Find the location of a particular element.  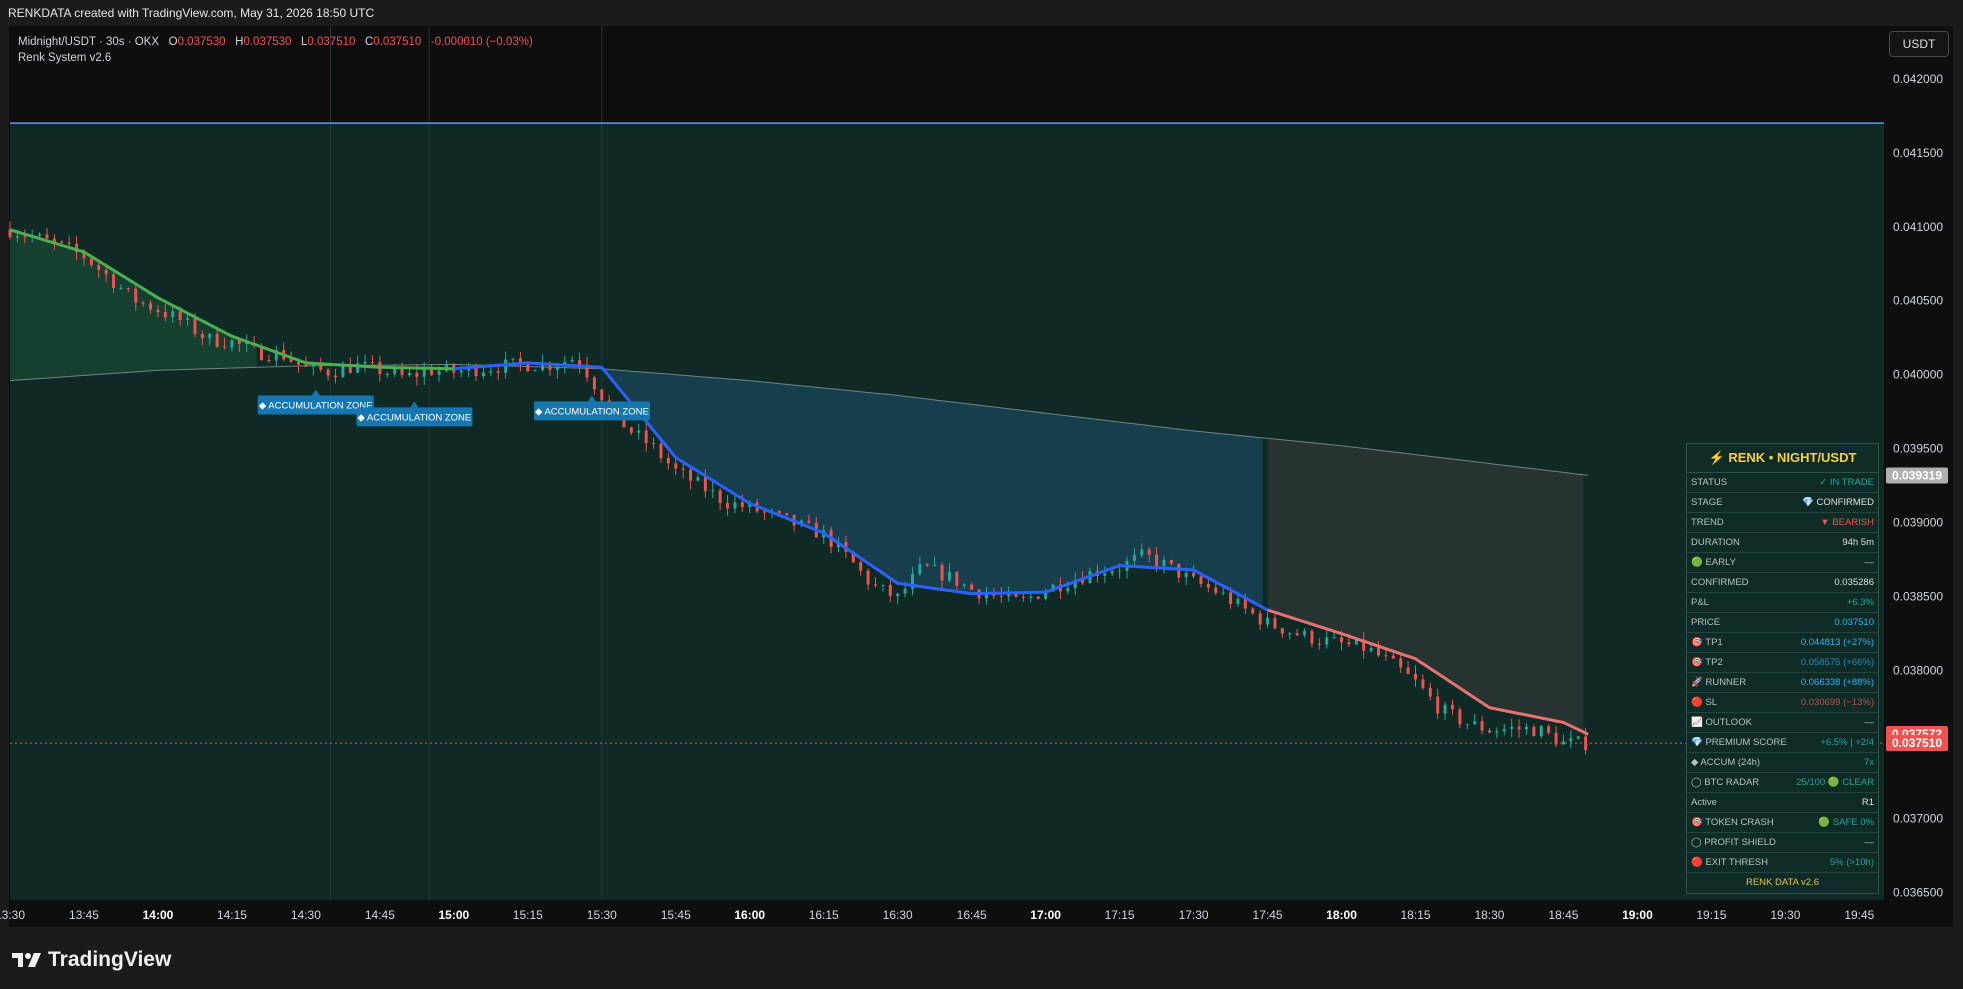

panel-row: PRICE 0.037510 is located at coordinates (1782, 623).